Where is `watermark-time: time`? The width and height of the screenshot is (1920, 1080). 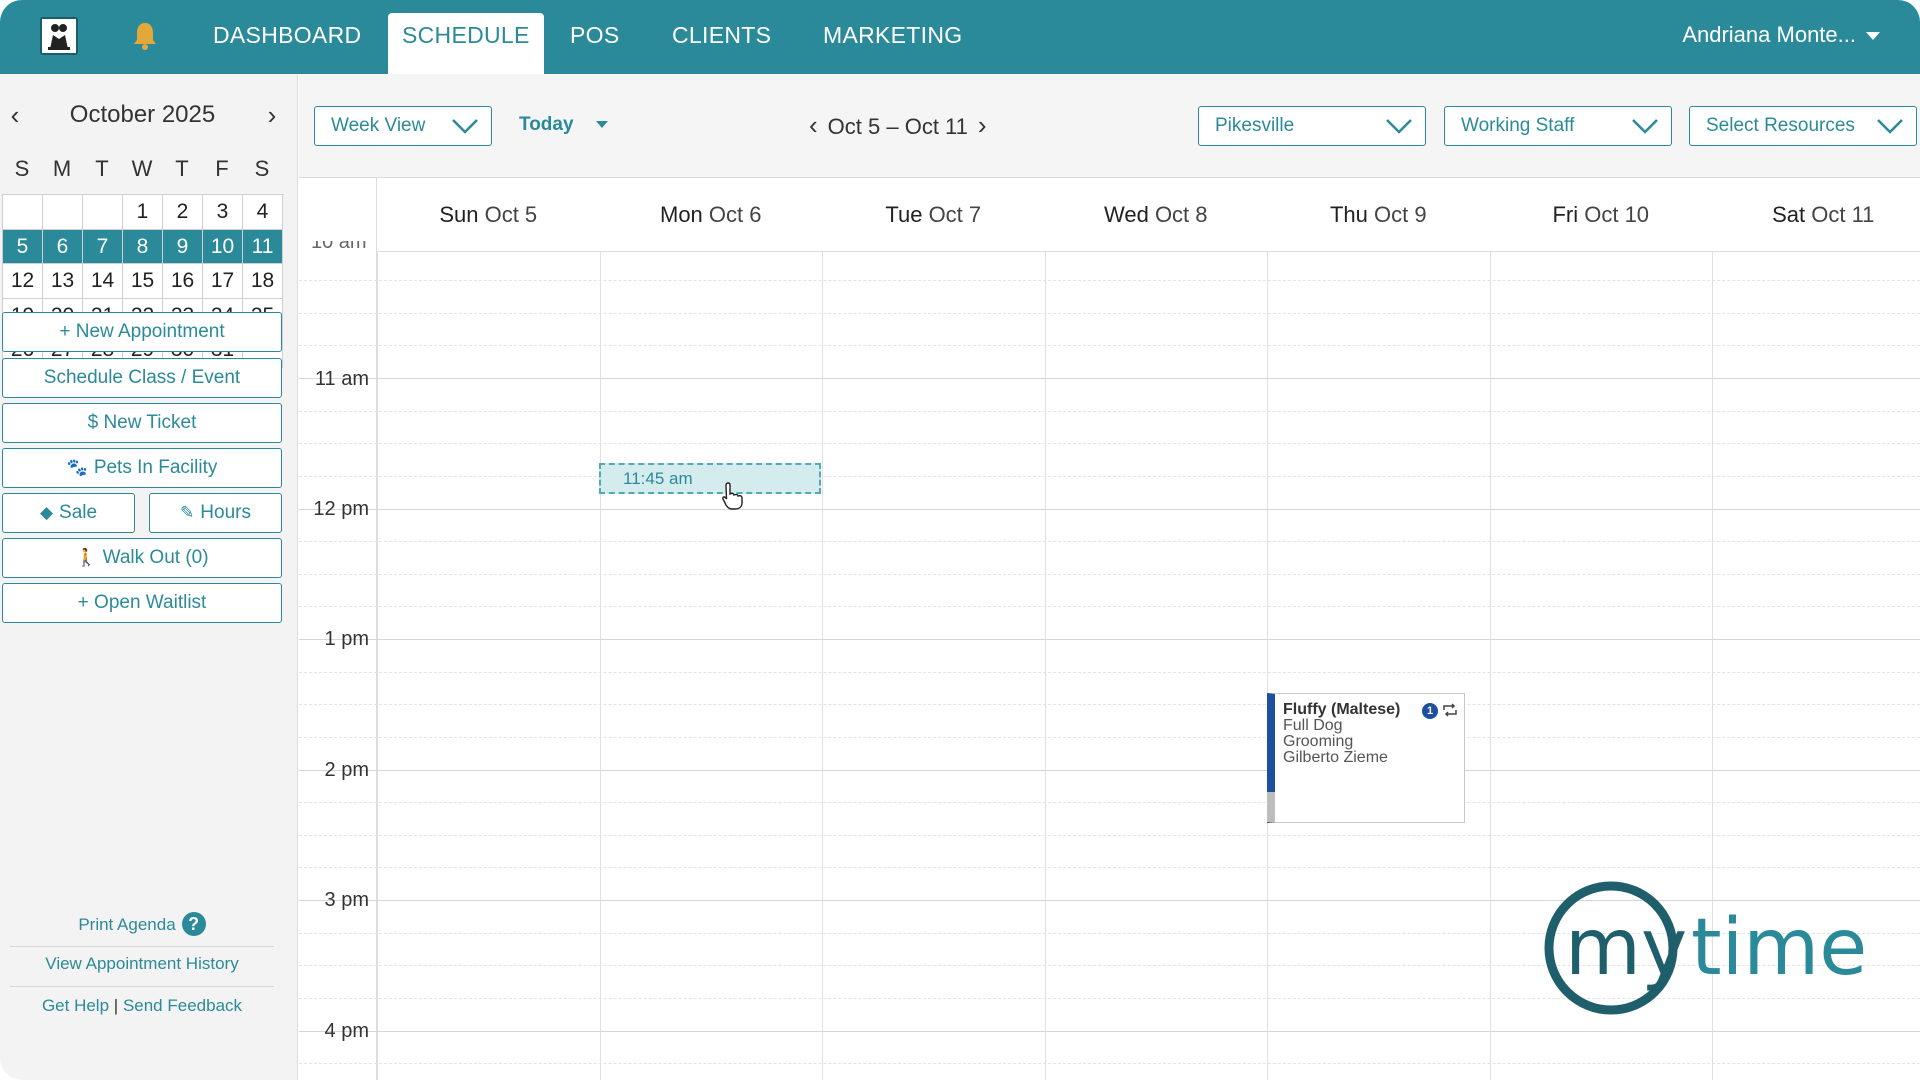
watermark-time: time is located at coordinates (1779, 948).